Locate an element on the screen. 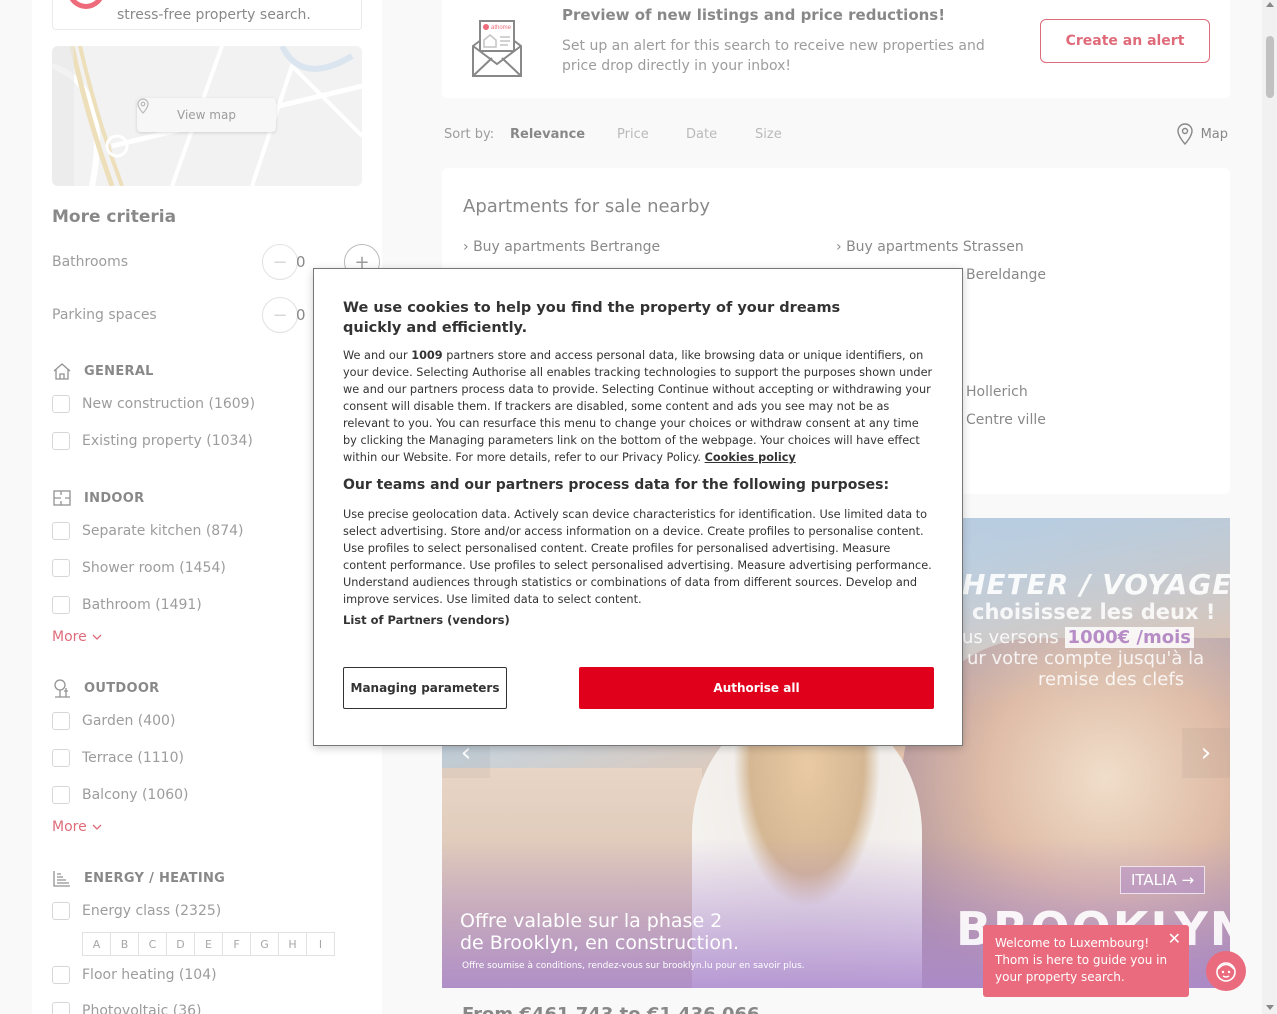 The height and width of the screenshot is (1014, 1277). scroll-up-arrow-icon is located at coordinates (1270, 4).